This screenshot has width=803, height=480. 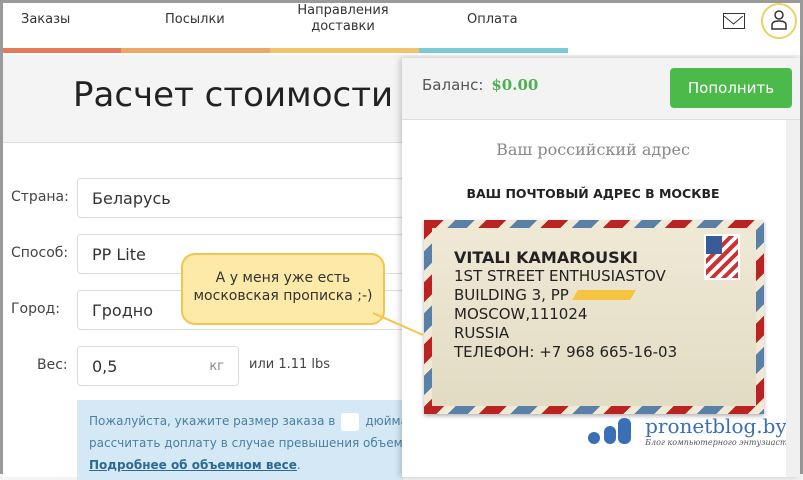 I want to click on nav-strip-payment, so click(x=493, y=50).